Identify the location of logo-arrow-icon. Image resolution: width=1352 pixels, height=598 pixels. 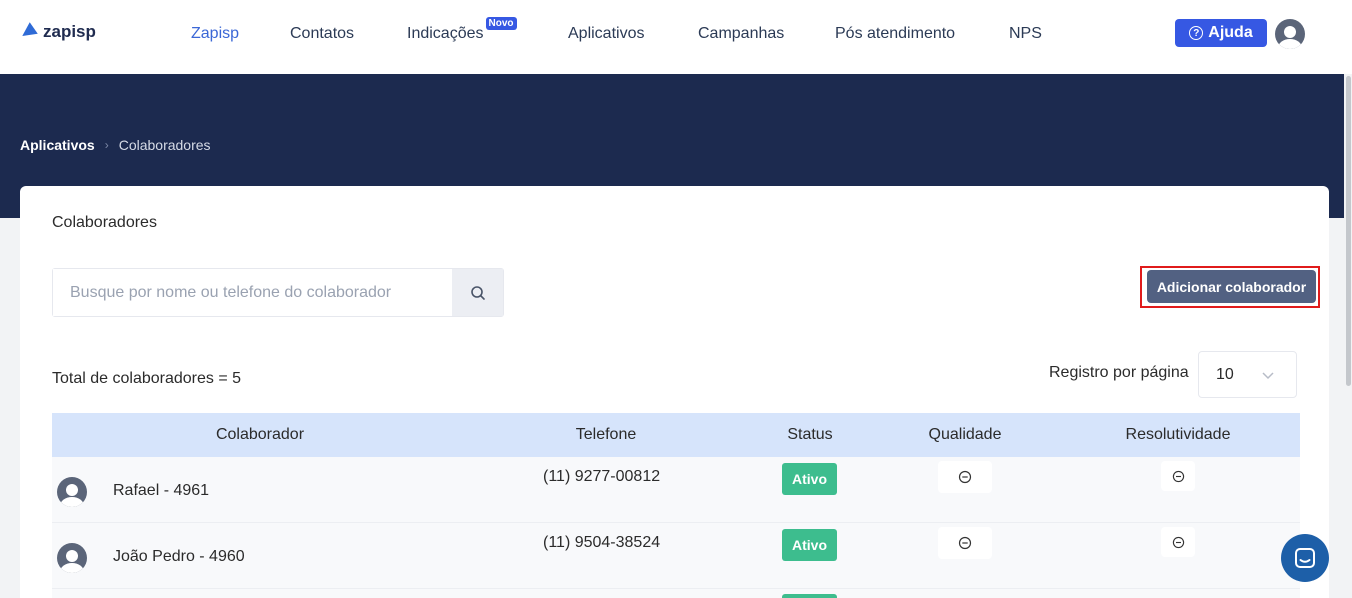
(28, 32).